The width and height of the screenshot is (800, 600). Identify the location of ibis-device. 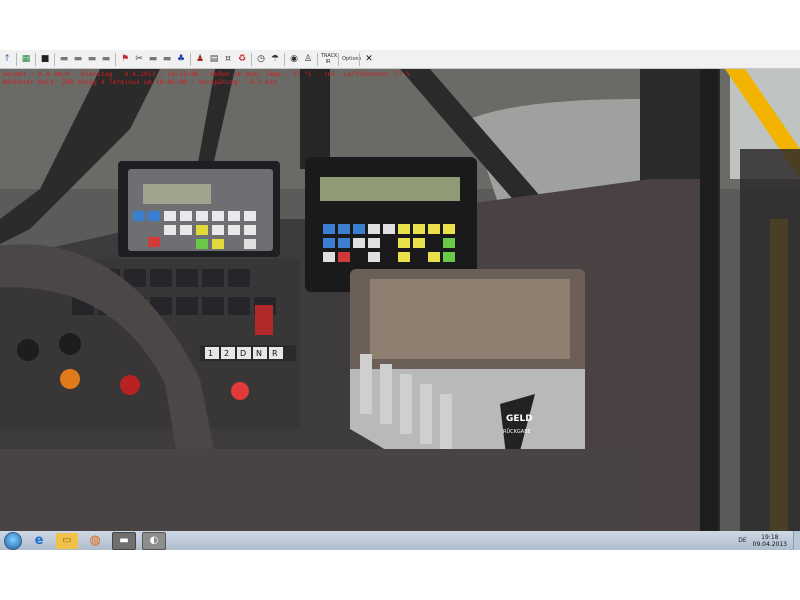
(199, 209).